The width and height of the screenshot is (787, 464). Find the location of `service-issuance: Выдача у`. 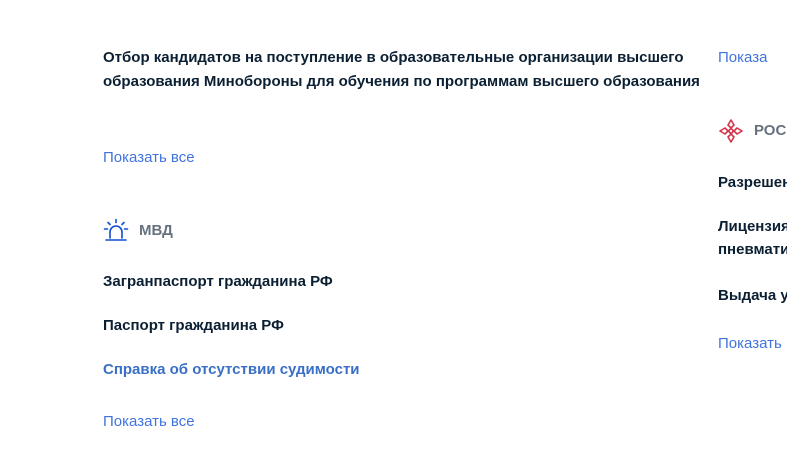

service-issuance: Выдача у is located at coordinates (752, 296).